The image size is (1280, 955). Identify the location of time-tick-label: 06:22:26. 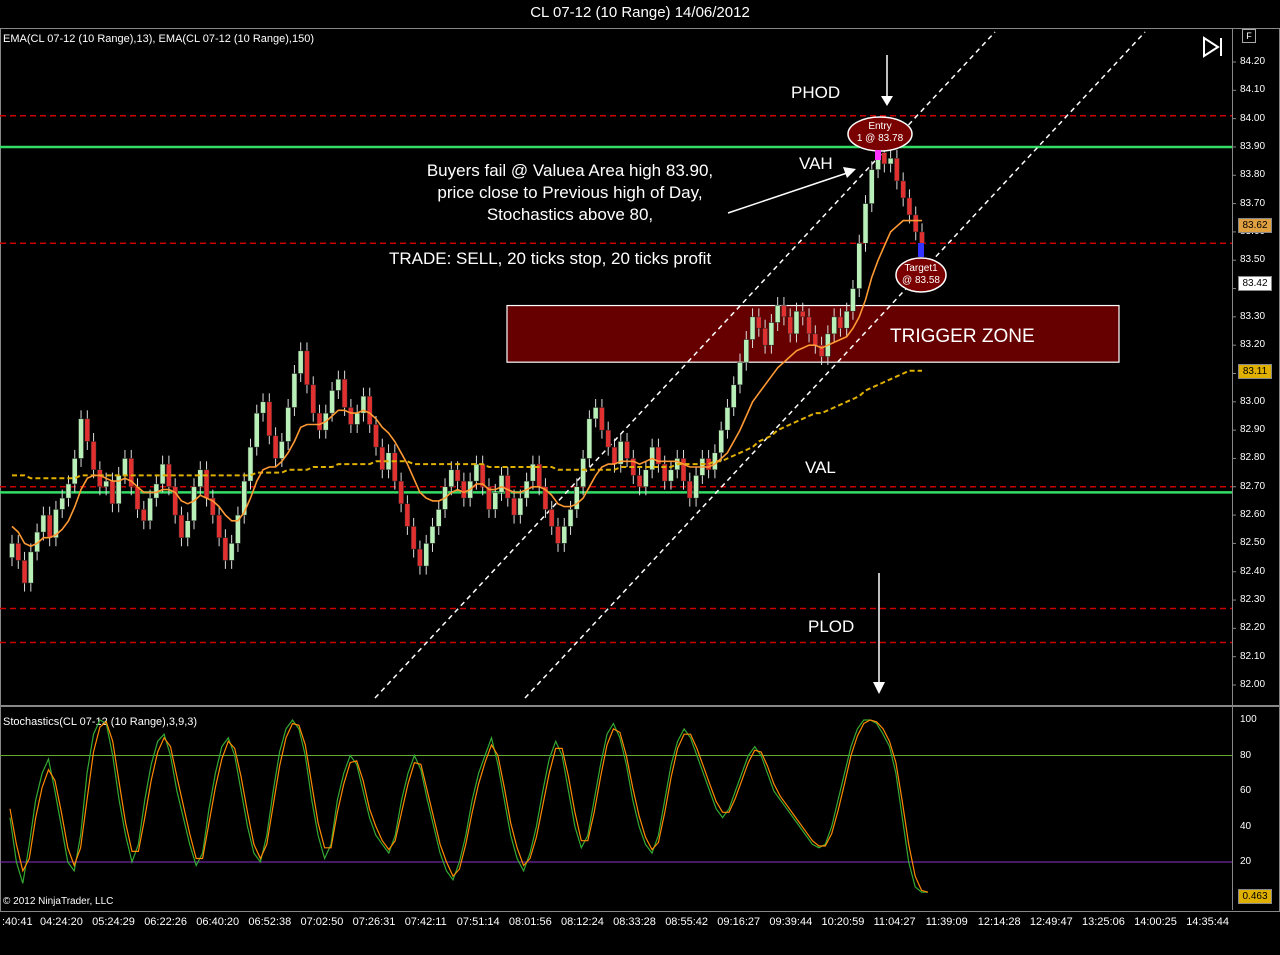
(166, 922).